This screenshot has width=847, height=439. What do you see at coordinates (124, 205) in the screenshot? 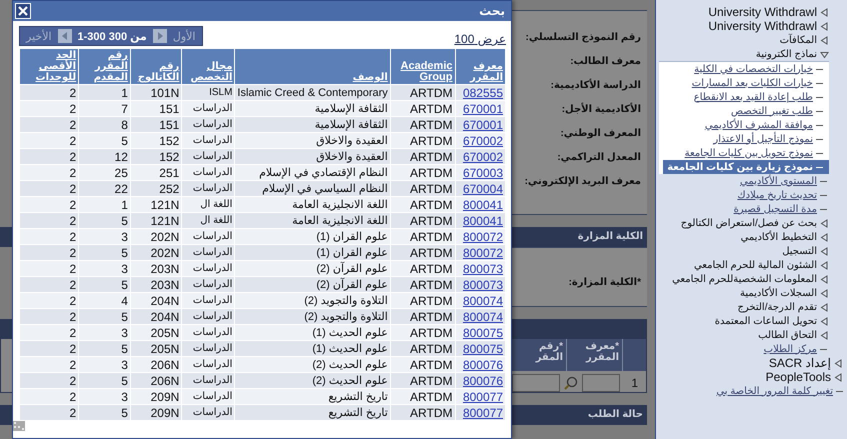
I see `table-cell: 1` at bounding box center [124, 205].